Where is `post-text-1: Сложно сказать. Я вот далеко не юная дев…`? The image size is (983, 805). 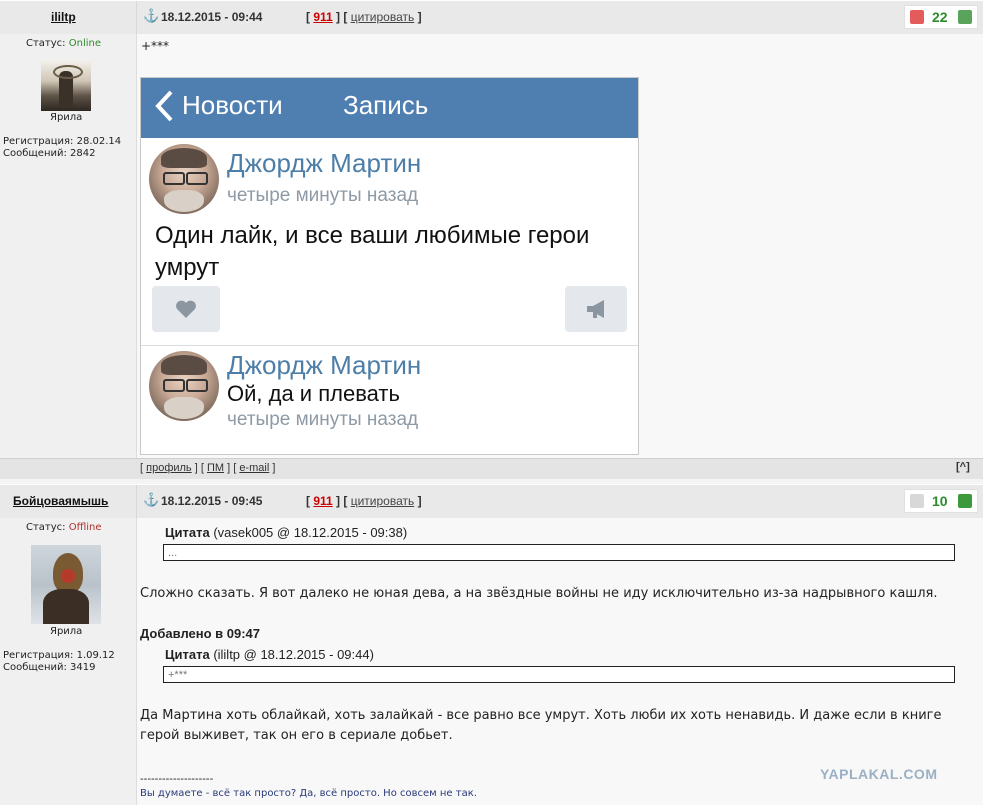 post-text-1: Сложно сказать. Я вот далеко не юная дев… is located at coordinates (539, 593).